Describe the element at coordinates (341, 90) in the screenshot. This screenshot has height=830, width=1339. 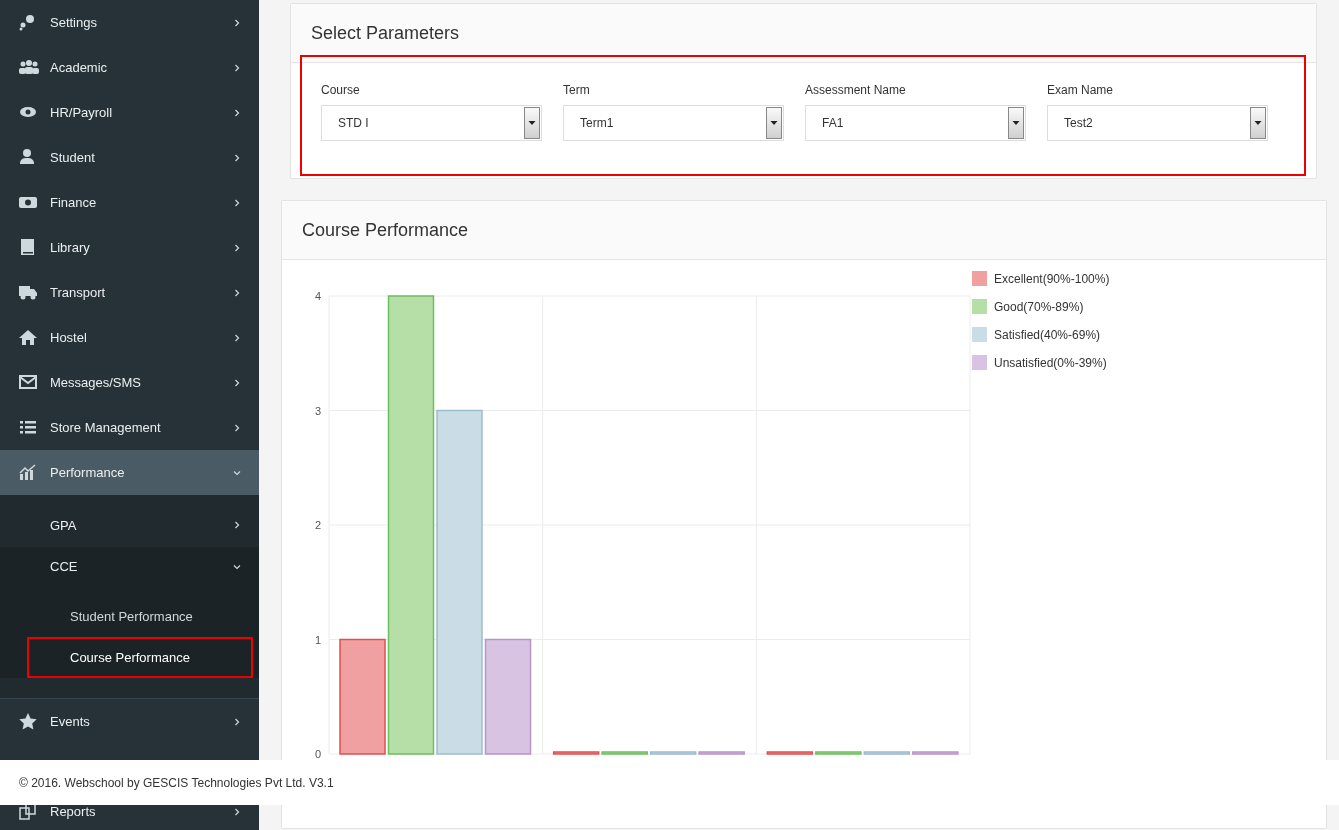
I see `field-label: Course` at that location.